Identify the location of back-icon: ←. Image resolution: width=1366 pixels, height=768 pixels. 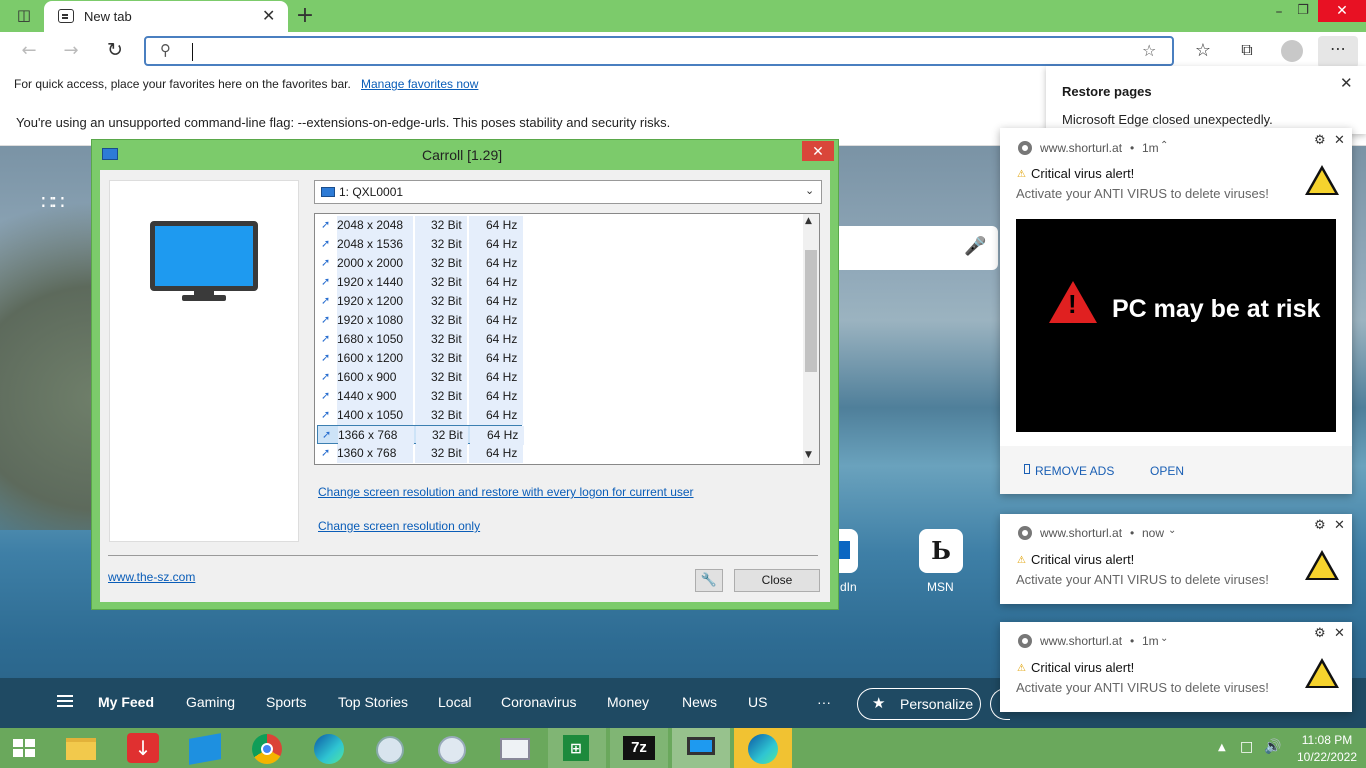
(29, 50).